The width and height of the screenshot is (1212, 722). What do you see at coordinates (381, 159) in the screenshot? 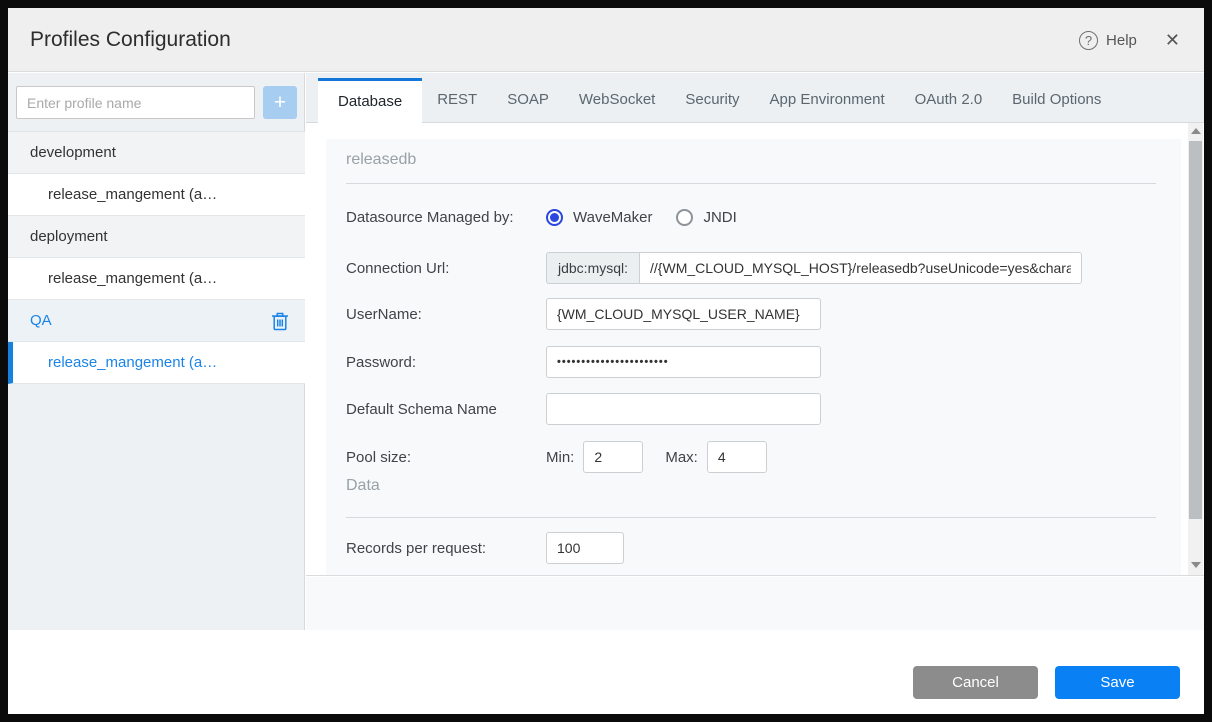
I see `db-section-title: releasedb` at bounding box center [381, 159].